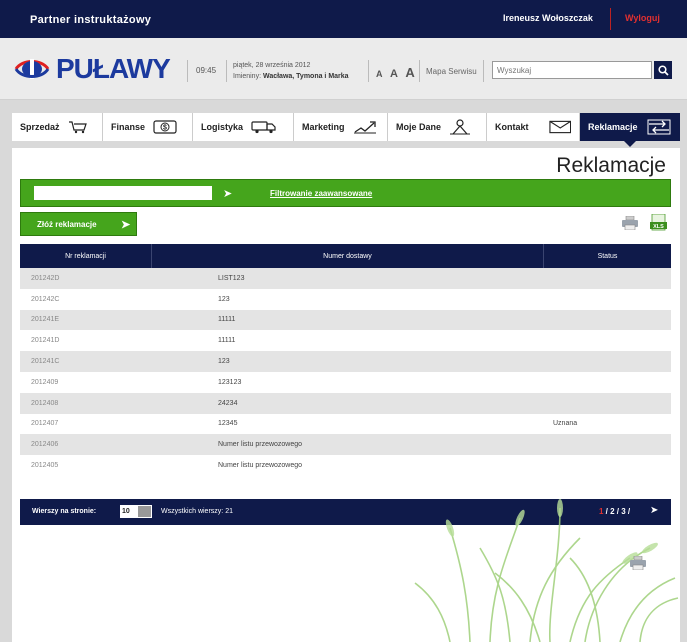 The height and width of the screenshot is (642, 687). What do you see at coordinates (113, 68) in the screenshot?
I see `logo-text: PUŁAWY` at bounding box center [113, 68].